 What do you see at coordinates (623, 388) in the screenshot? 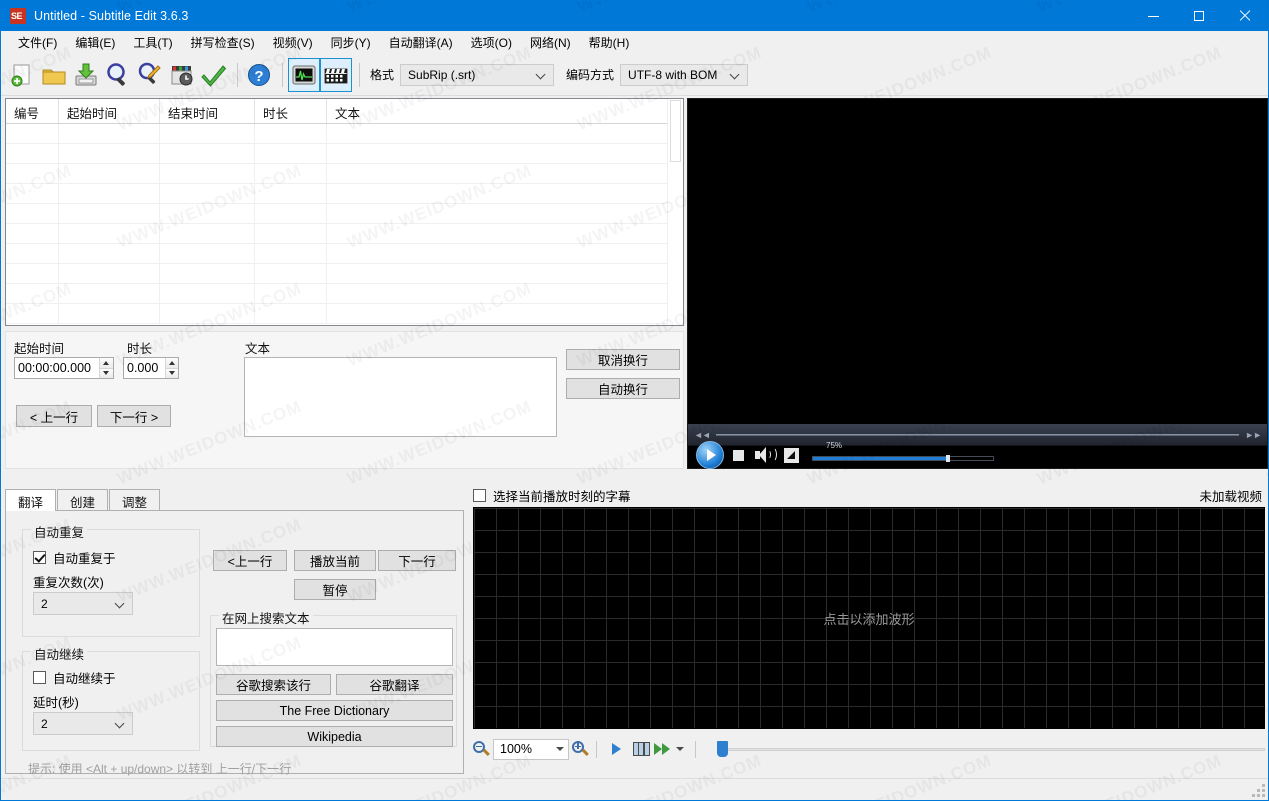
I see `autobreak-button: 自动换行` at bounding box center [623, 388].